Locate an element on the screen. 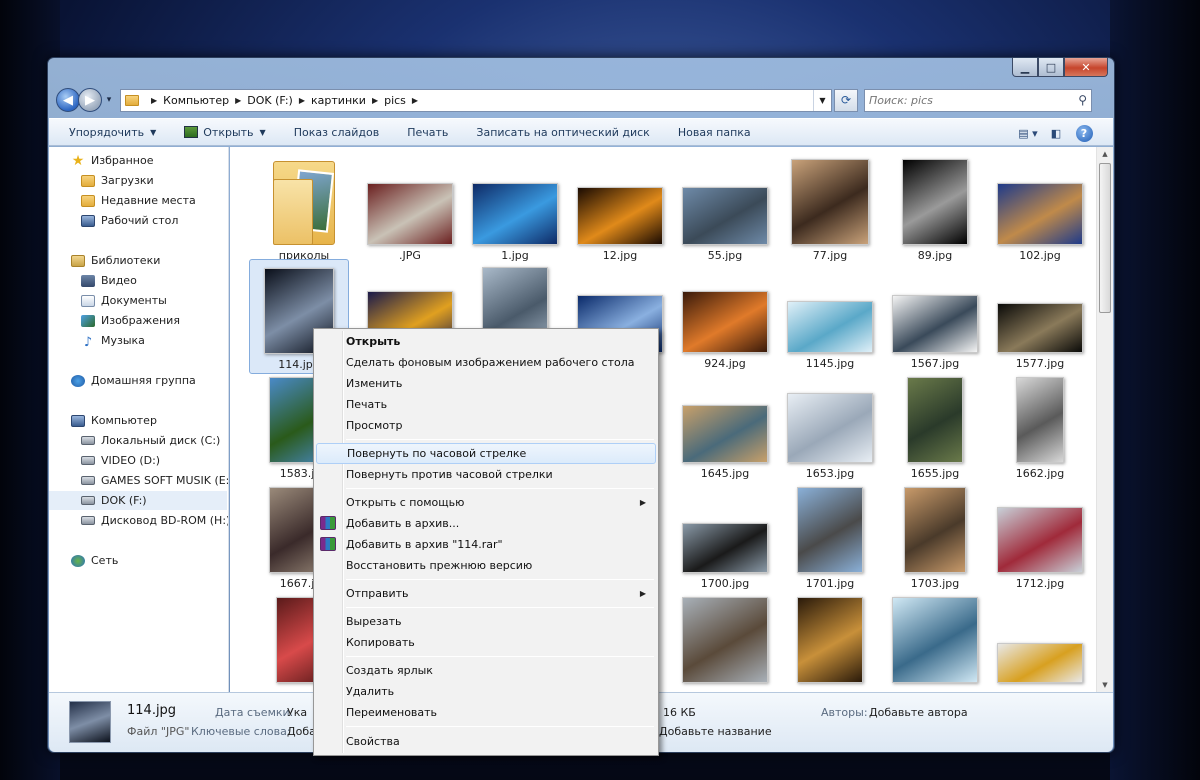 The height and width of the screenshot is (780, 1200). scroll-up-icon: ▲ is located at coordinates (1105, 154).